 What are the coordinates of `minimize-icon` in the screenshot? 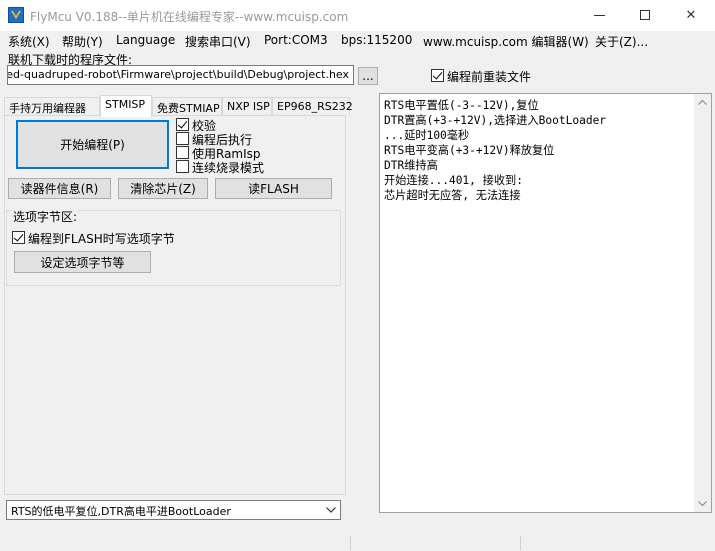 It's located at (599, 15).